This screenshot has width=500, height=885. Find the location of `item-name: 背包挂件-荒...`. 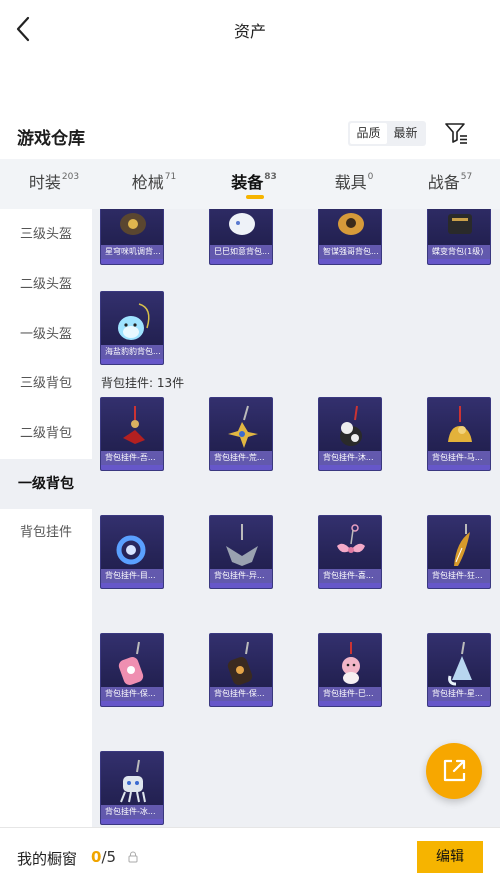

item-name: 背包挂件-荒... is located at coordinates (241, 458).